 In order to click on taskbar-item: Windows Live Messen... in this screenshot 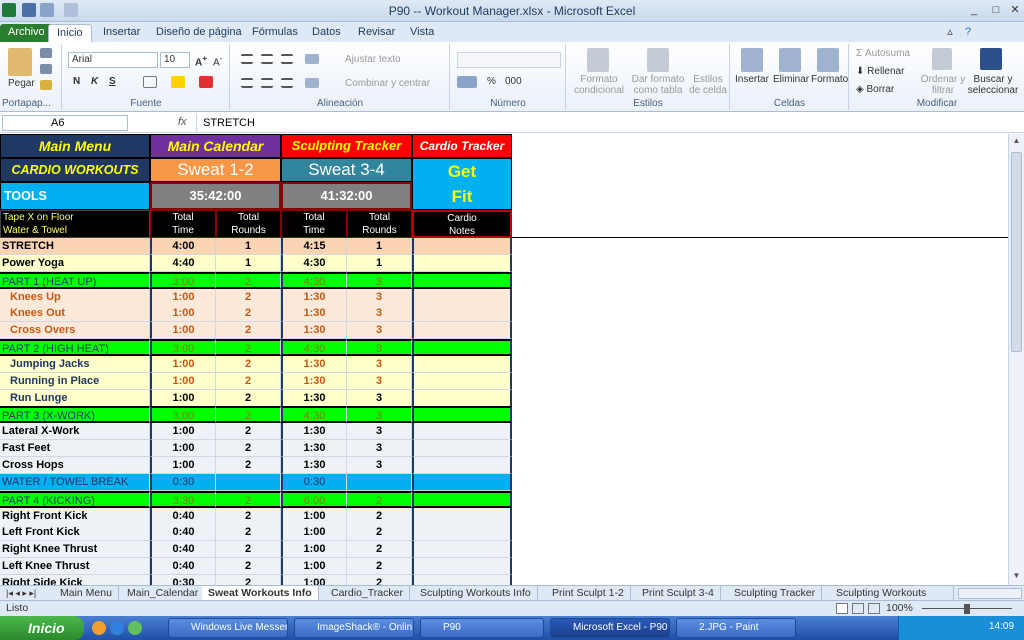, I will do `click(228, 628)`.